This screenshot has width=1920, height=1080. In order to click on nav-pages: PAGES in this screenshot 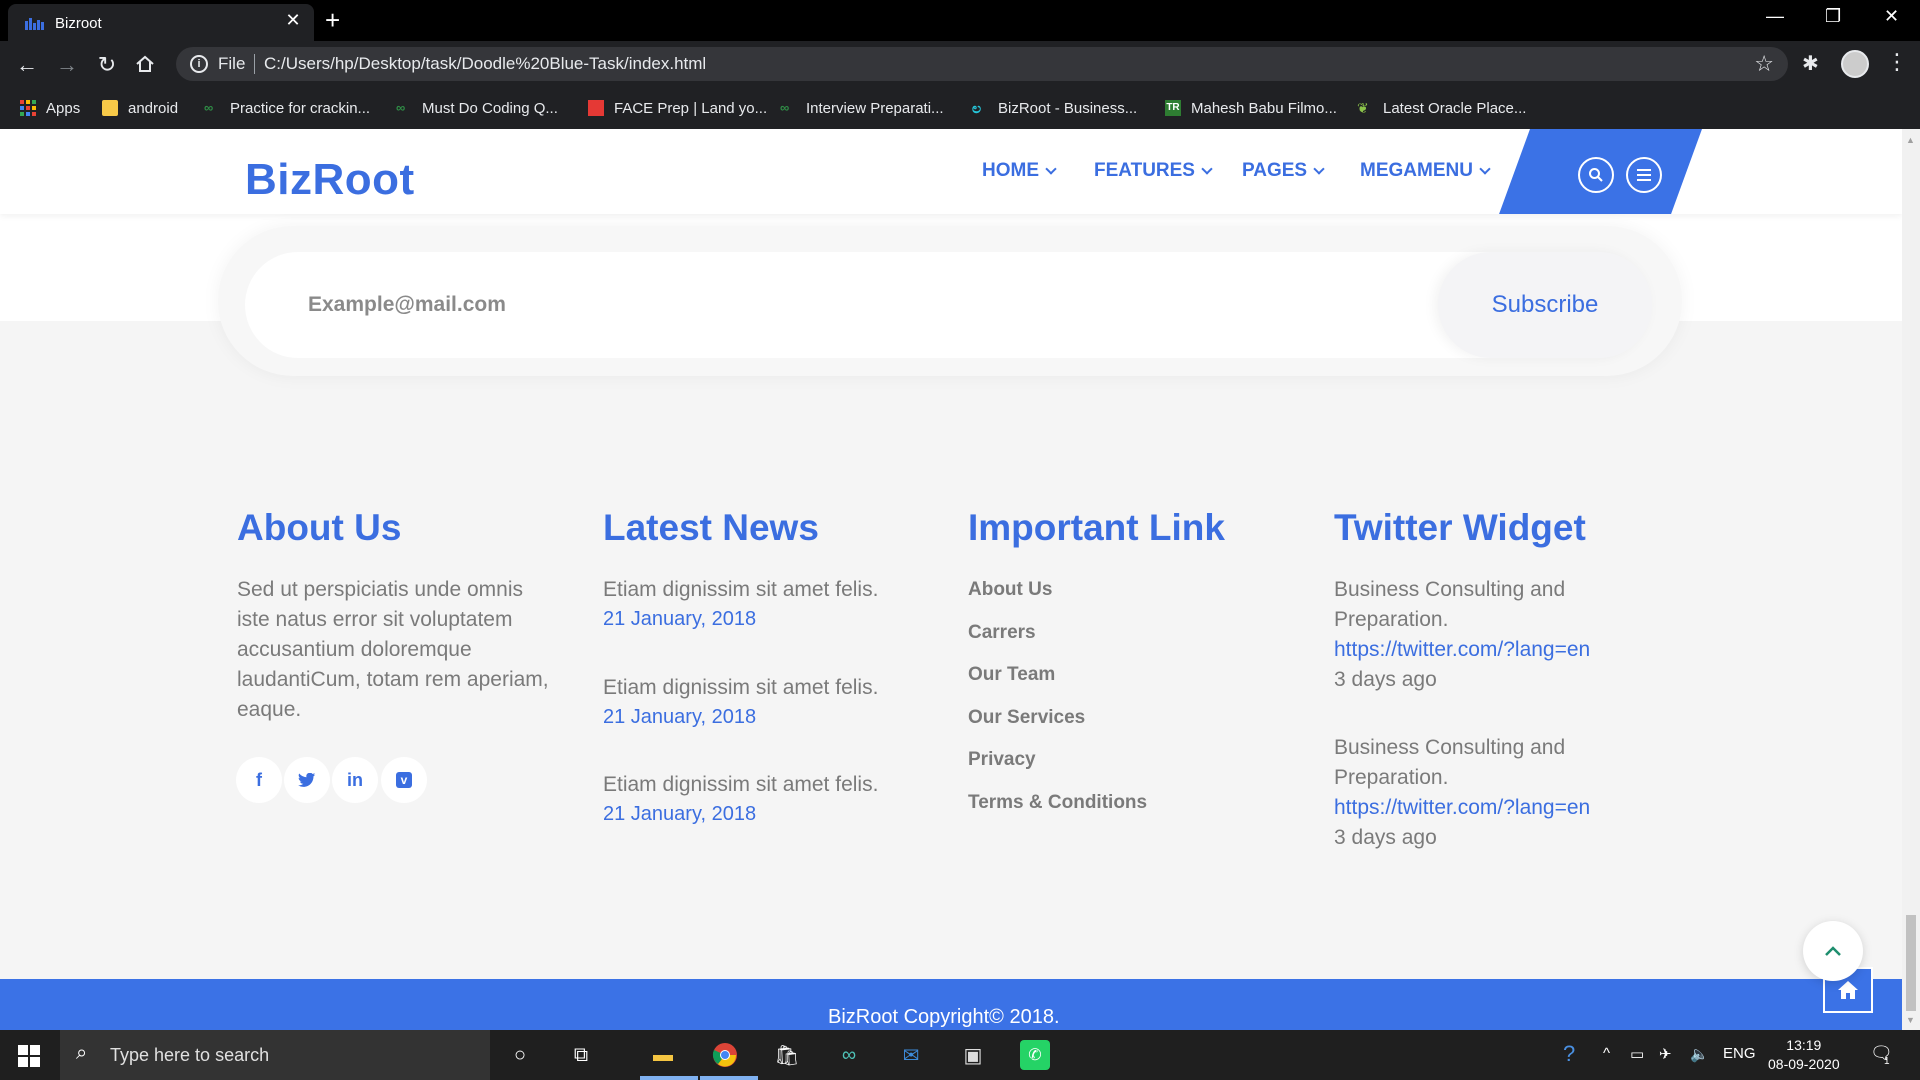, I will do `click(1283, 171)`.